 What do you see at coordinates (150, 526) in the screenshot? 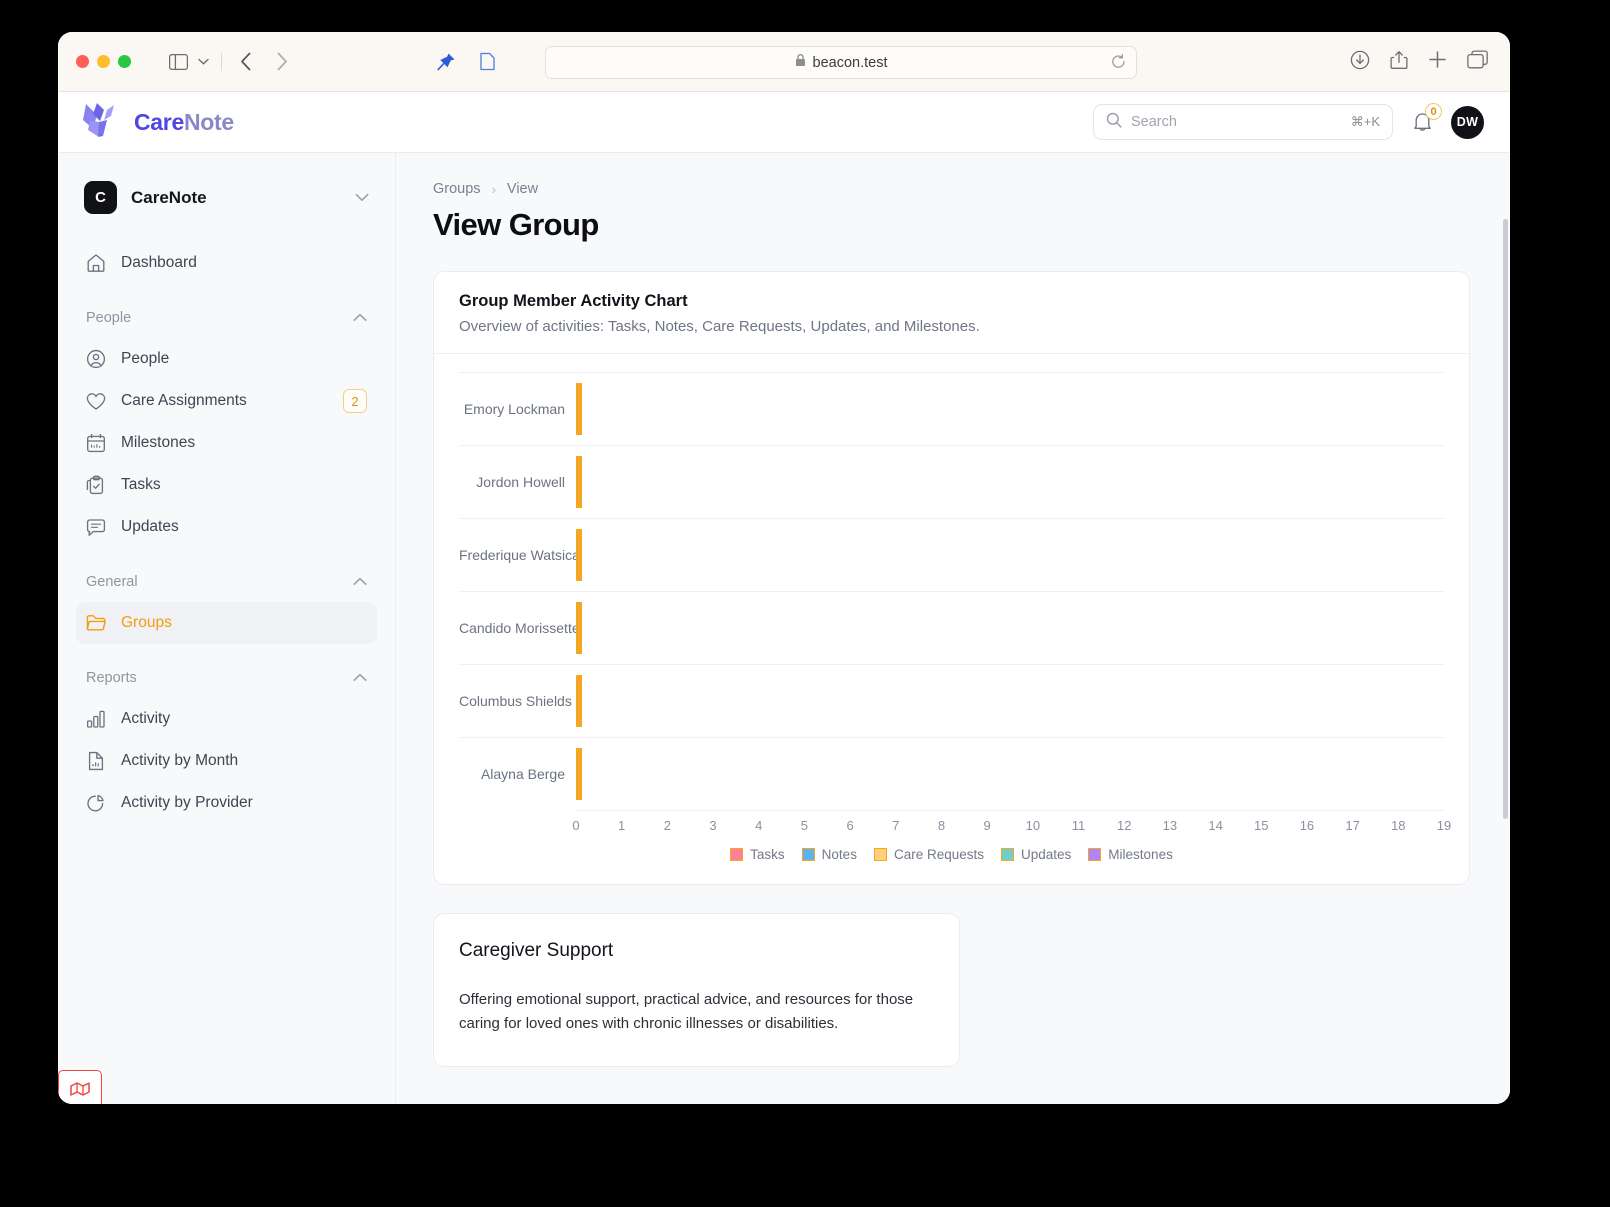
I see `sidebar-item-label: Updates` at bounding box center [150, 526].